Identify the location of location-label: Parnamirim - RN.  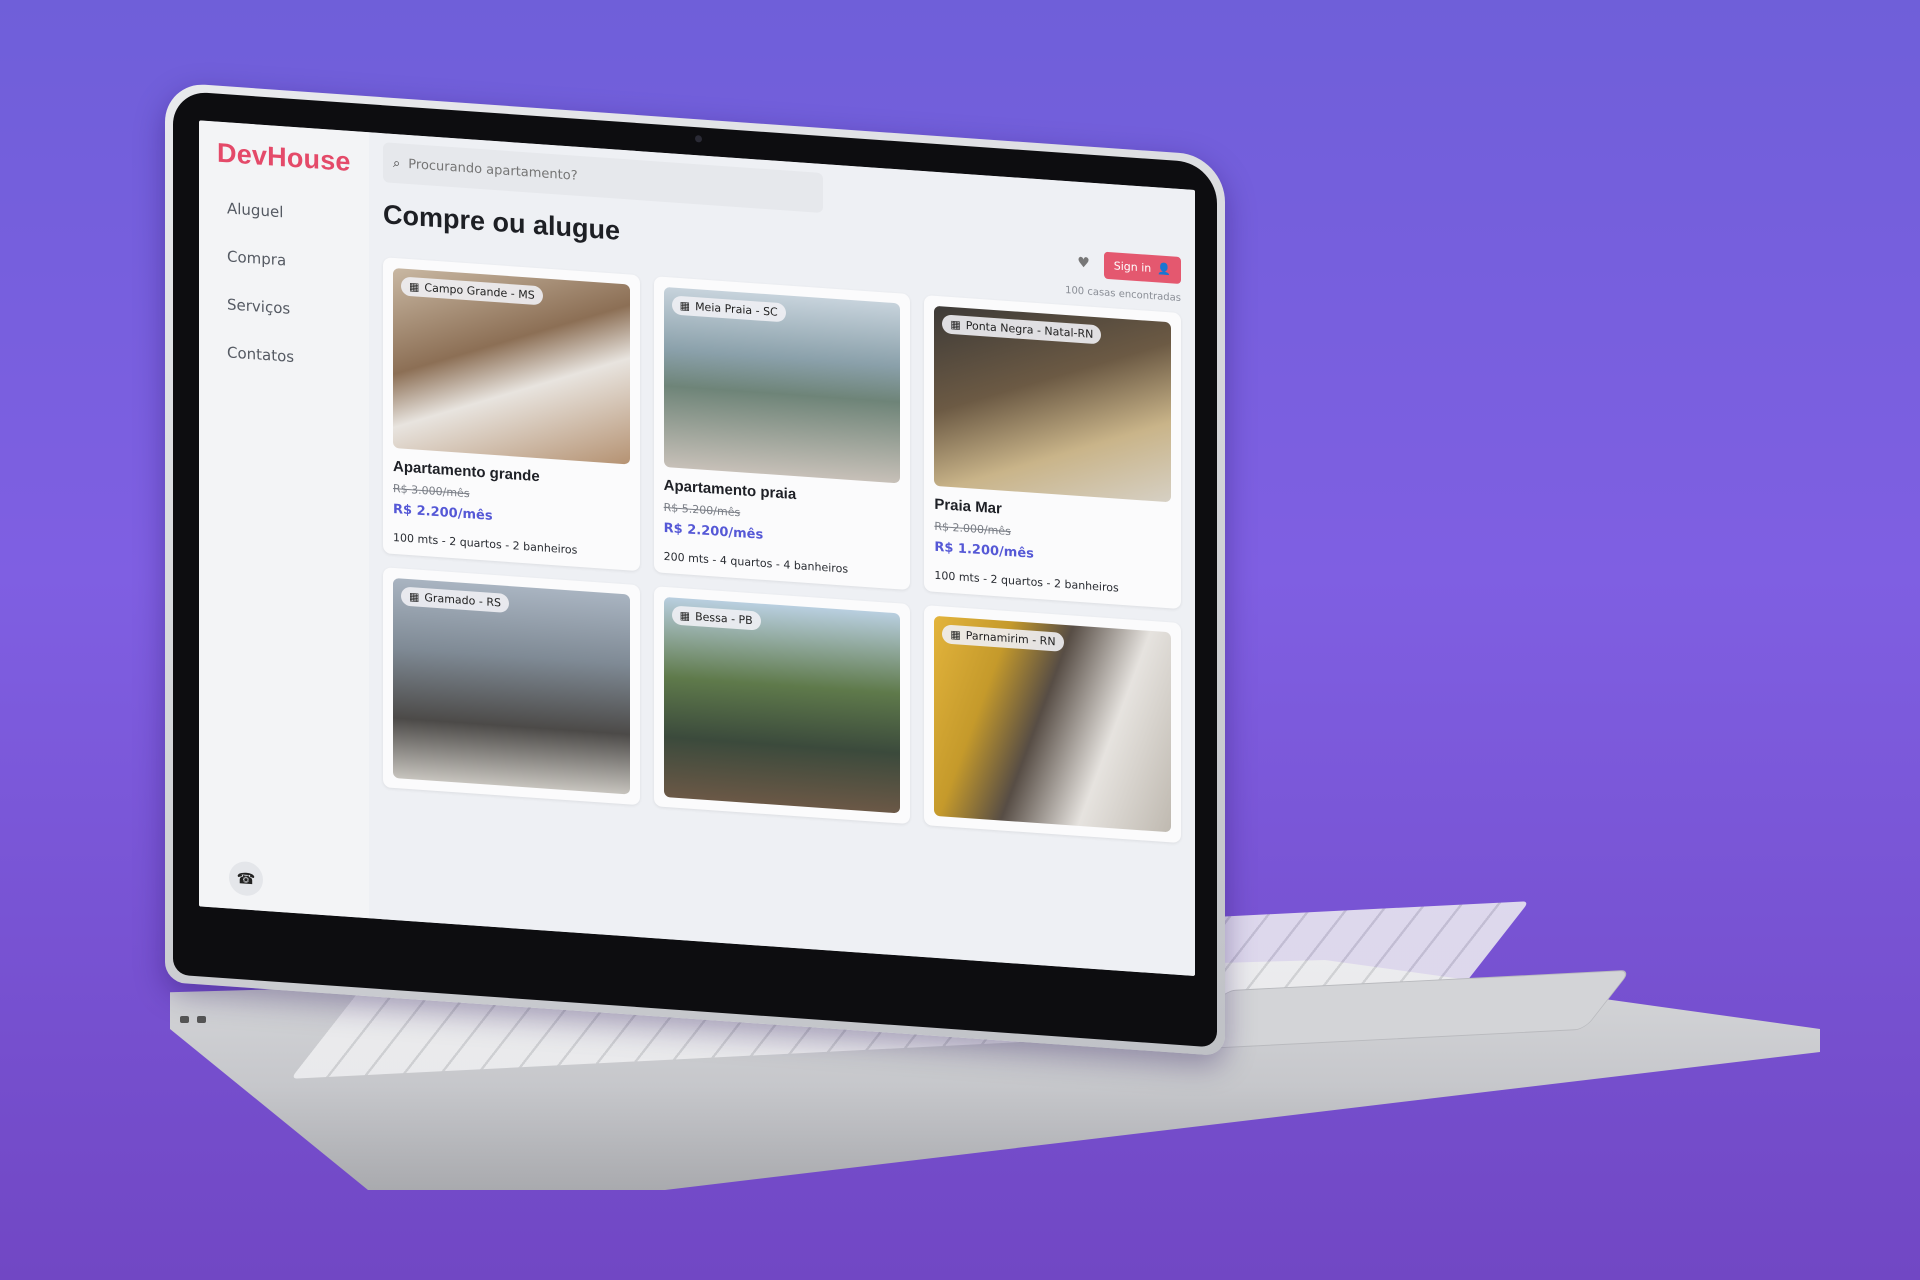
(1010, 638).